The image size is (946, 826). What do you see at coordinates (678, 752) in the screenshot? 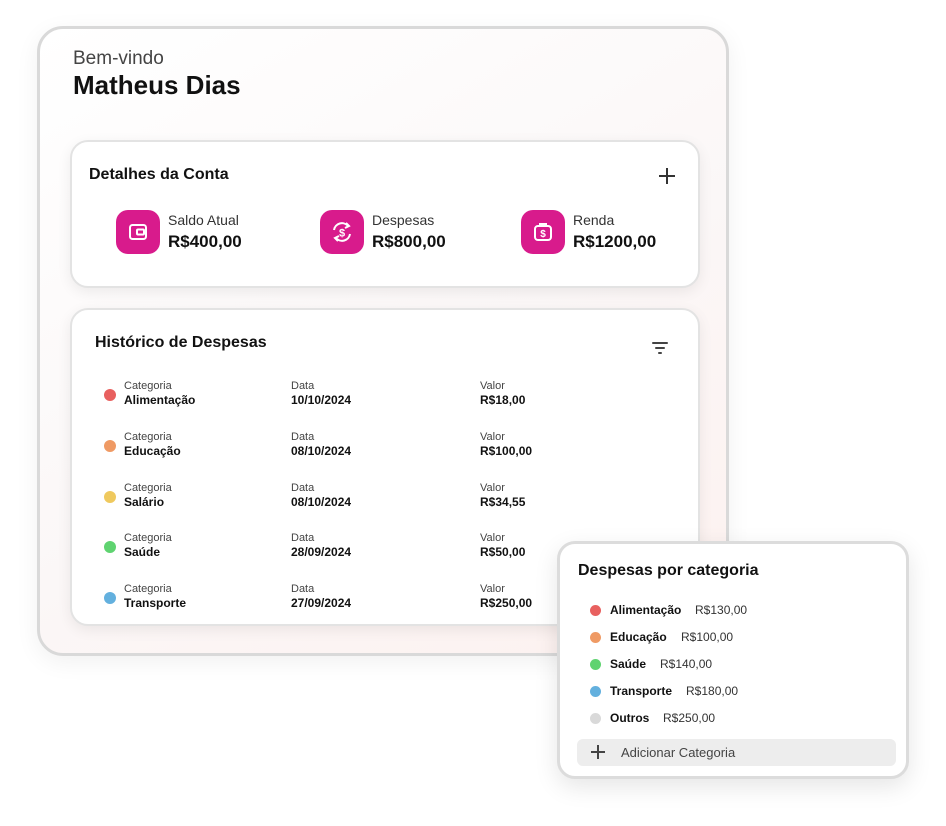
I see `add-category-label: Adicionar Categoria` at bounding box center [678, 752].